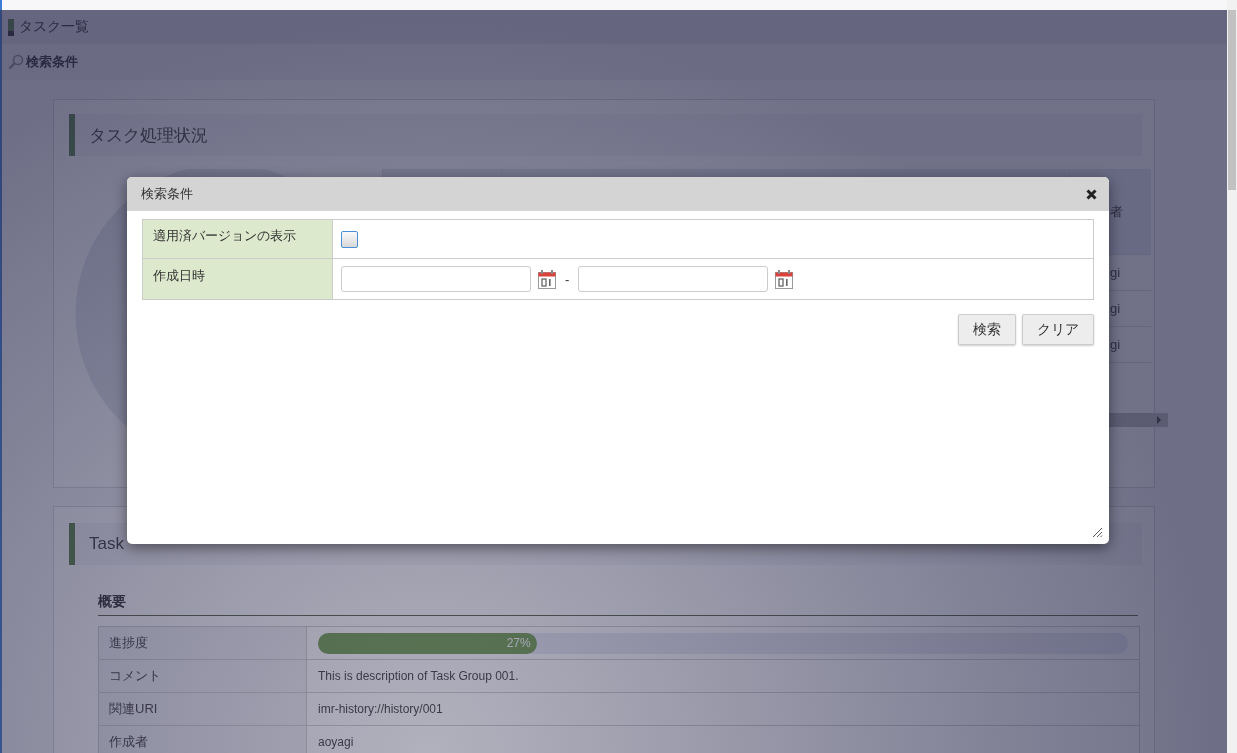  I want to click on row-label: コメント, so click(203, 676).